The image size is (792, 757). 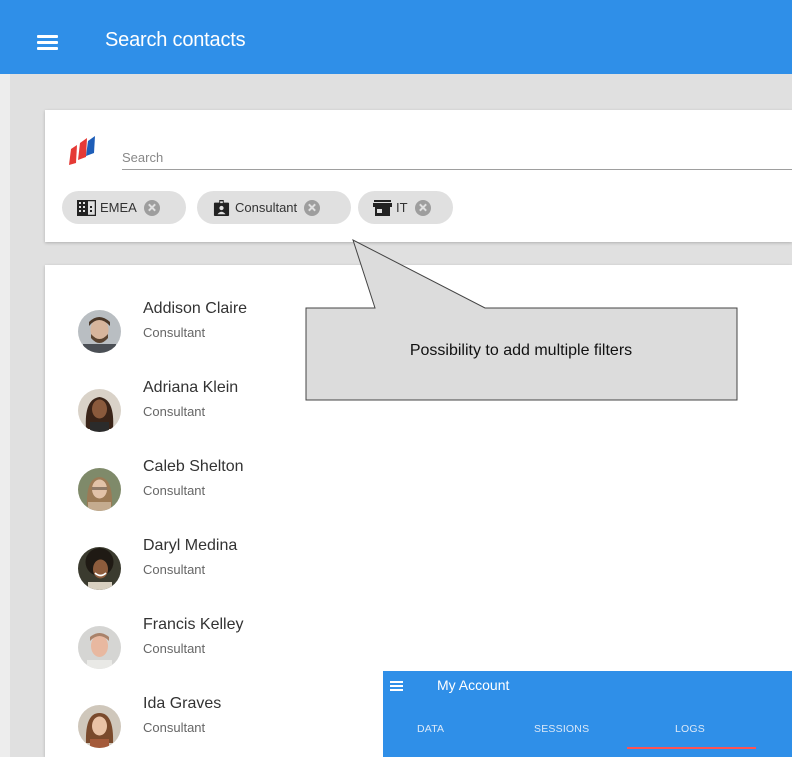 What do you see at coordinates (691, 748) in the screenshot?
I see `active-tab-indicator` at bounding box center [691, 748].